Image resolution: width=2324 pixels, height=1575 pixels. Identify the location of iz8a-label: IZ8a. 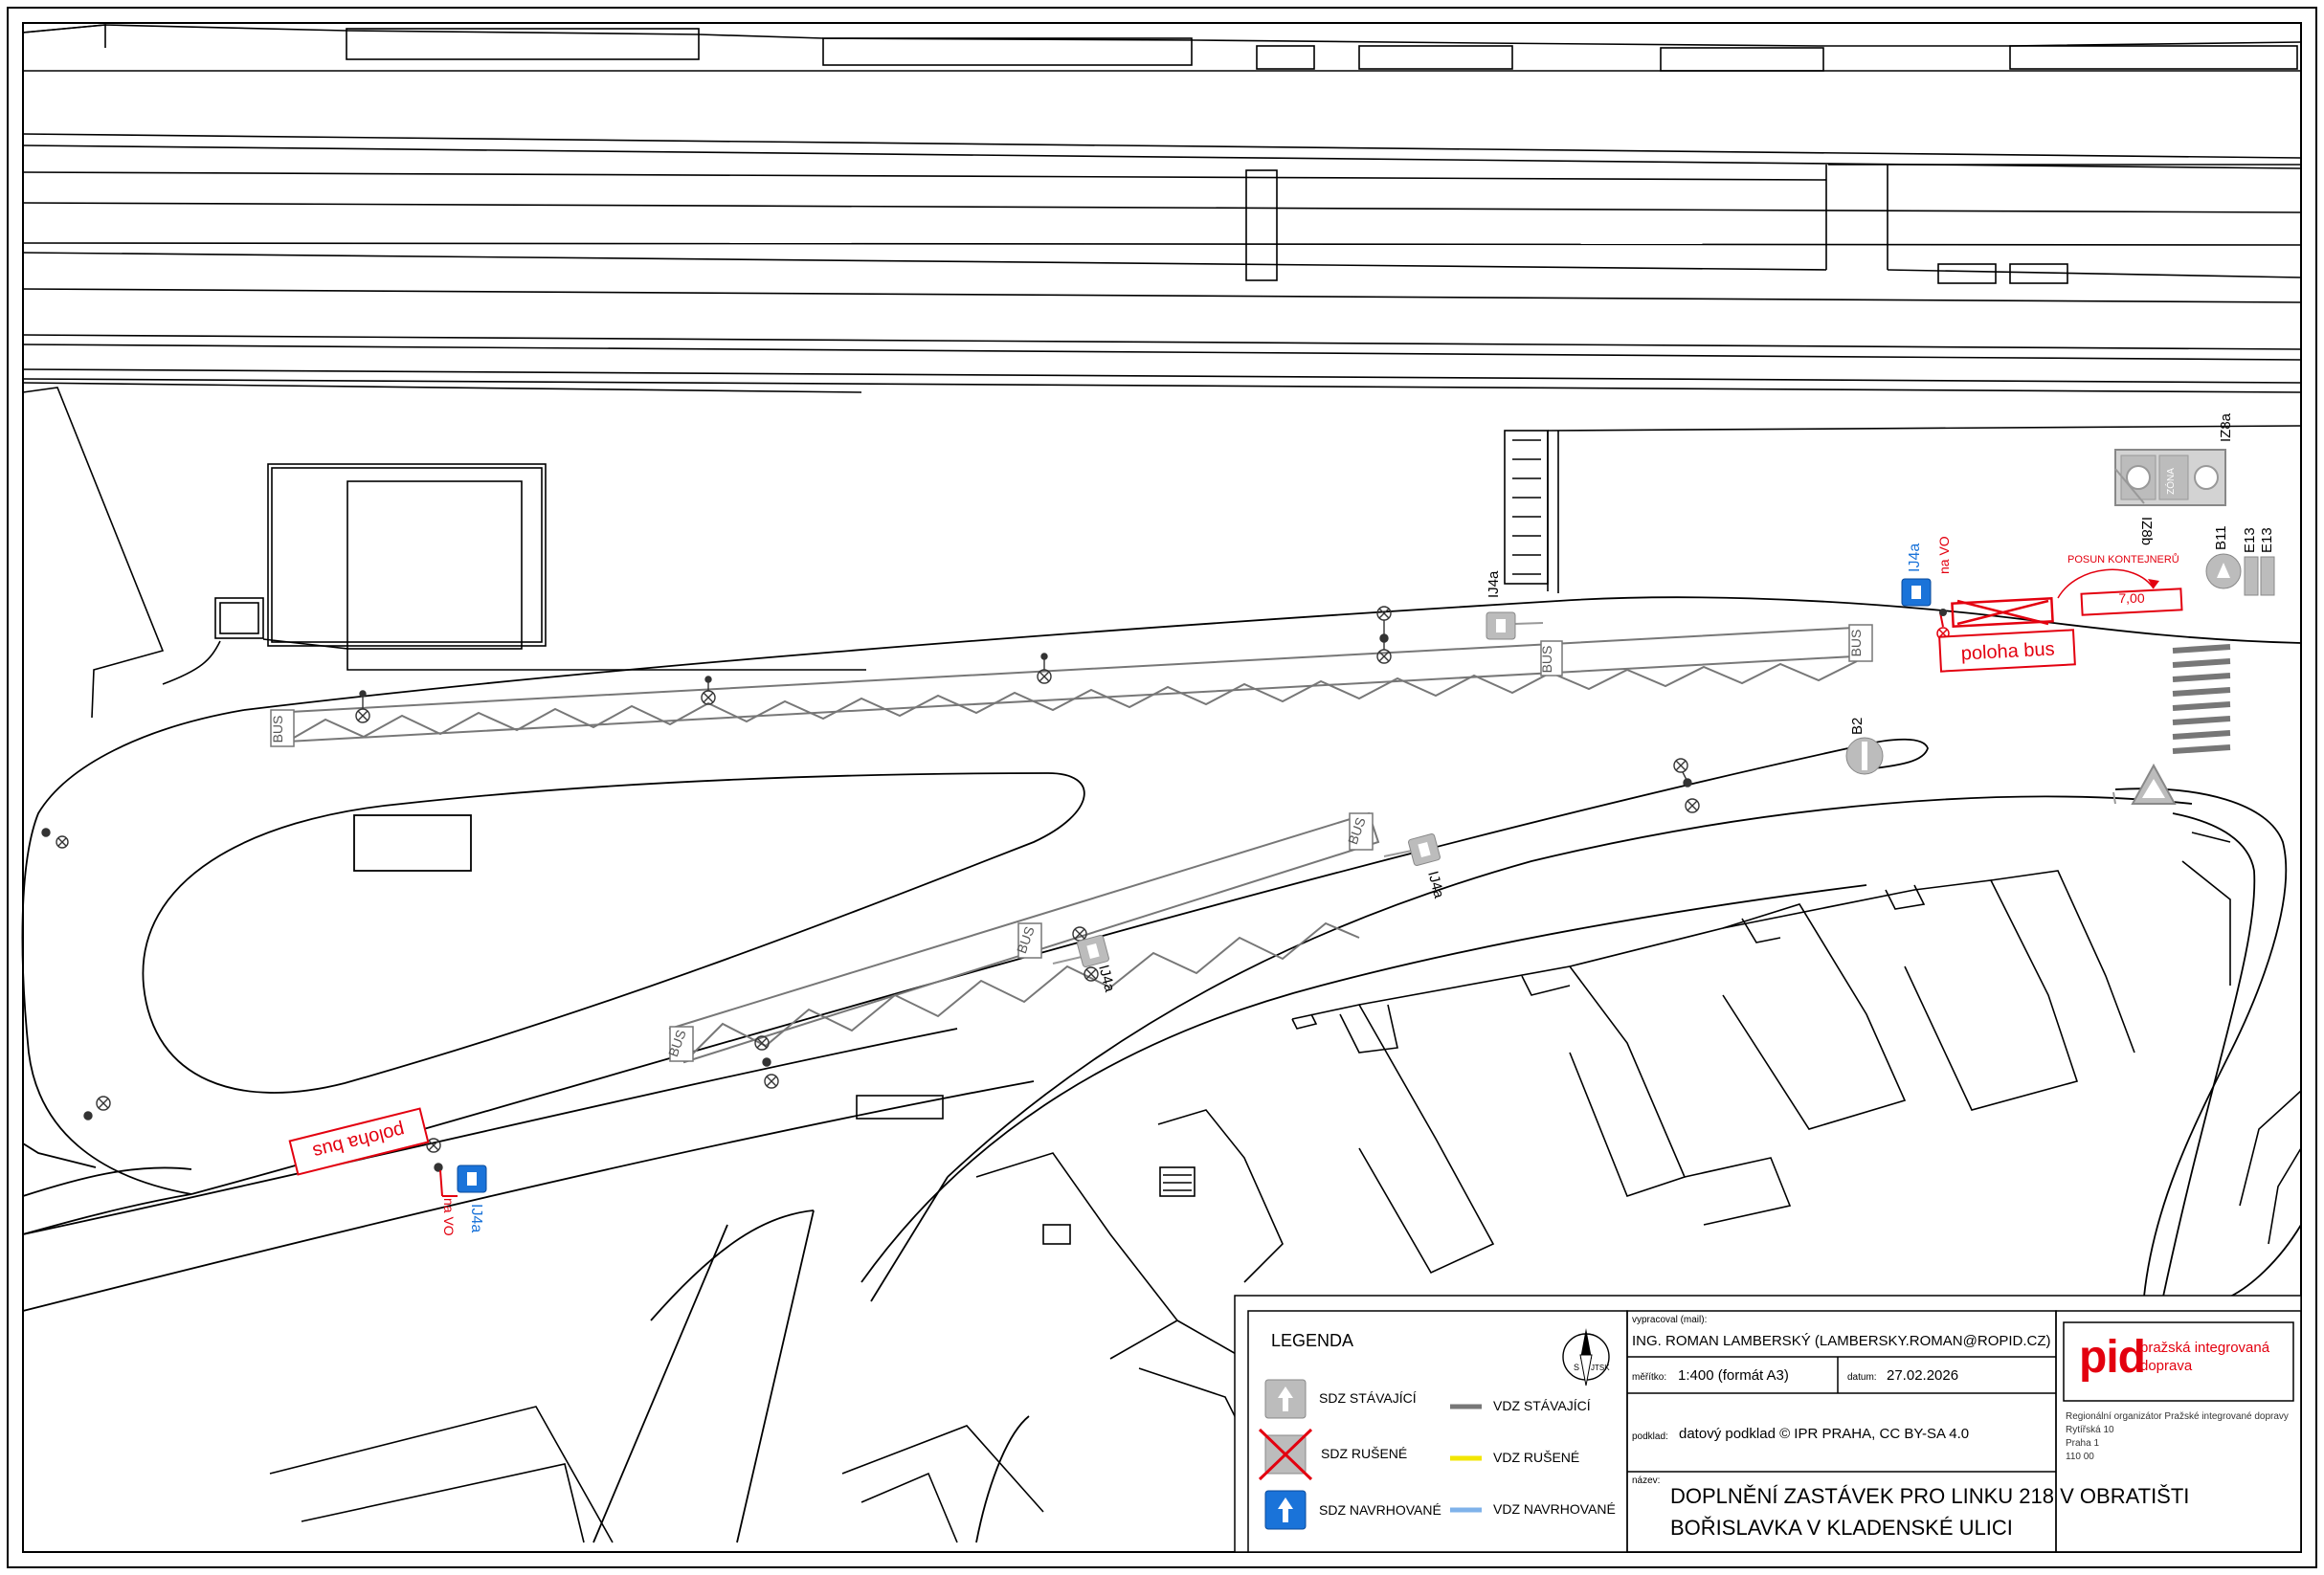
(2226, 427).